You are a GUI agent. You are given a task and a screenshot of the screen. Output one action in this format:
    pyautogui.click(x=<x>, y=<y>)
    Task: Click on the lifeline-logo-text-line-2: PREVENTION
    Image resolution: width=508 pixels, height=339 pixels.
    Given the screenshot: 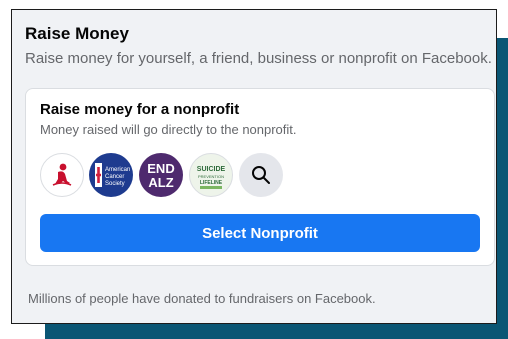 What is the action you would take?
    pyautogui.click(x=211, y=176)
    